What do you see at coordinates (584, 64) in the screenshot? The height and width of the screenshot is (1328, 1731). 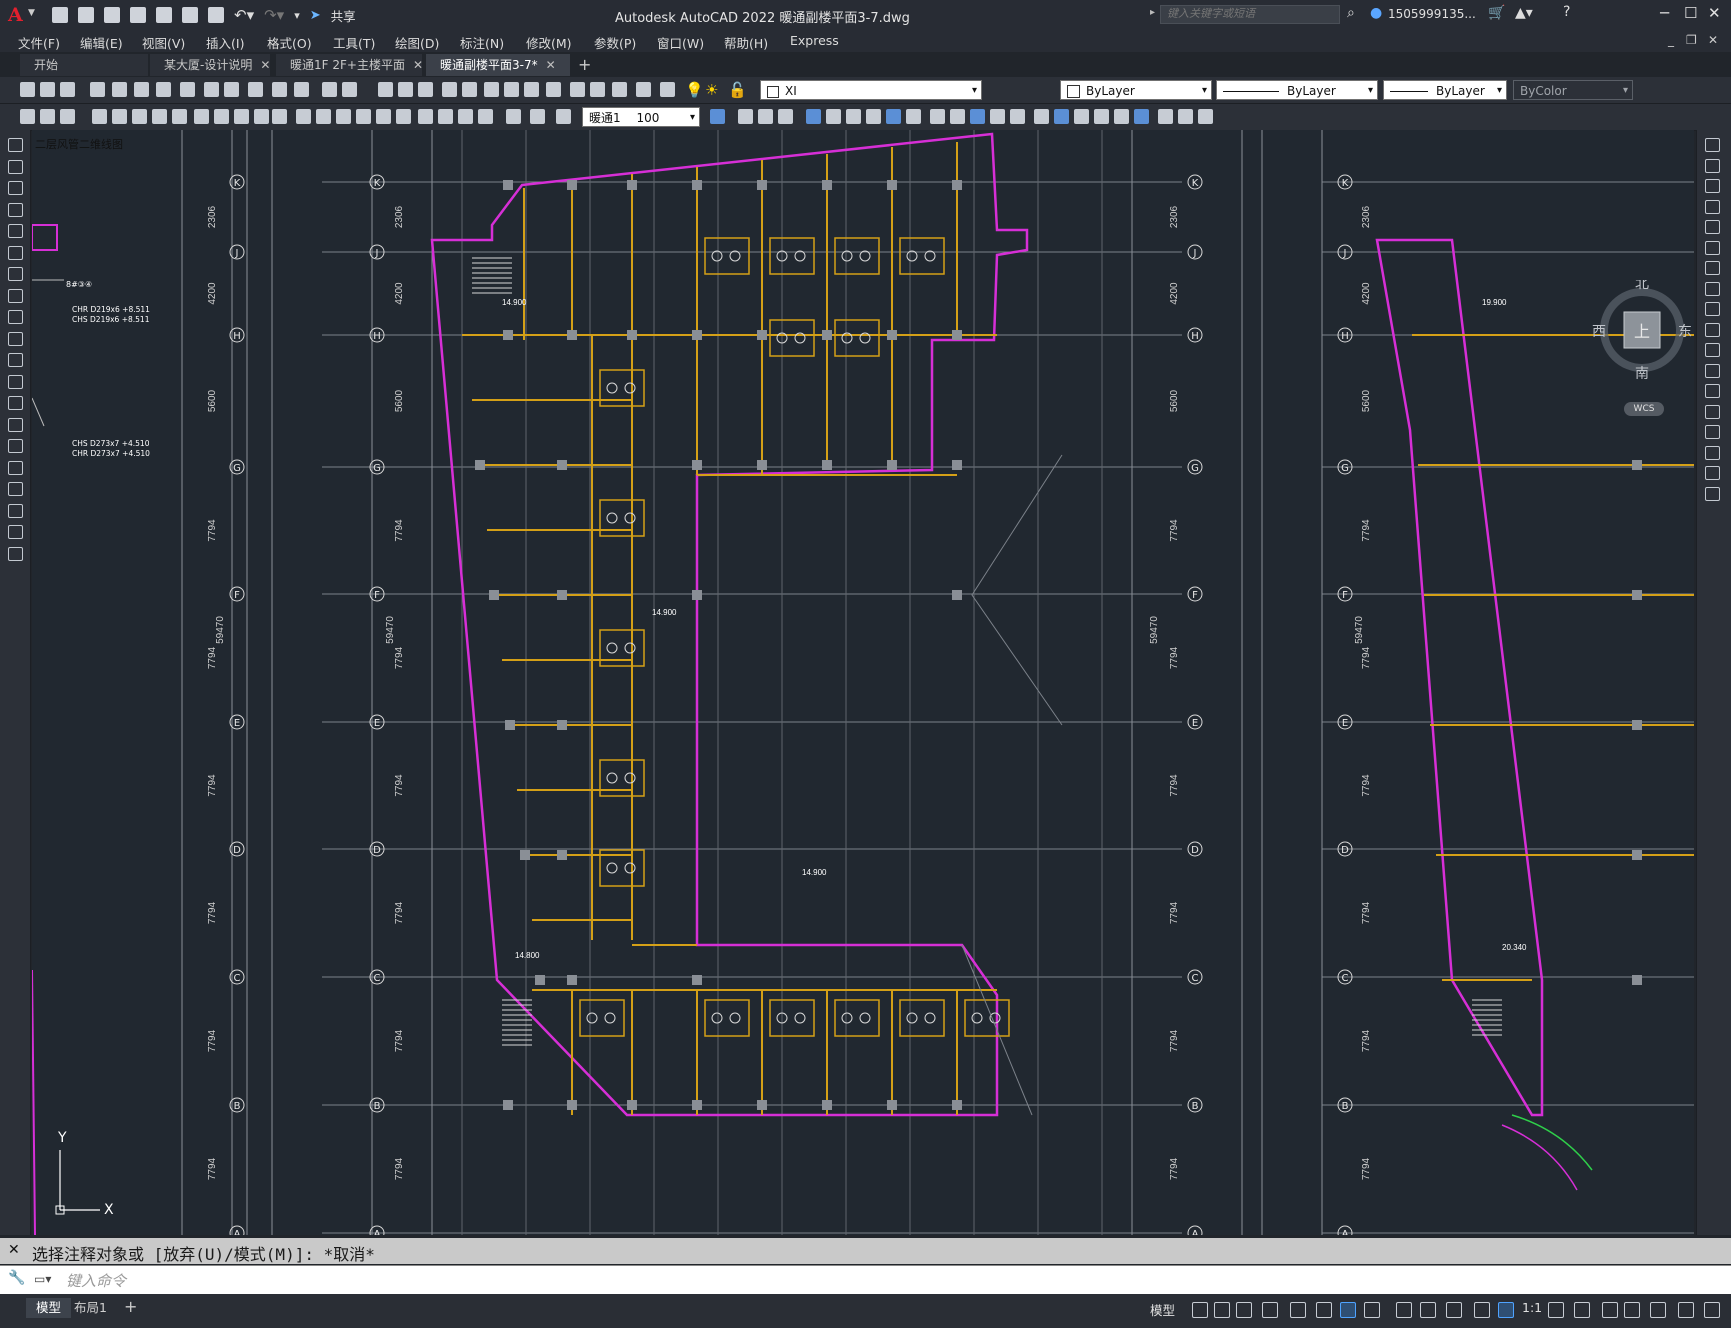 I see `new-tab-icon: +` at bounding box center [584, 64].